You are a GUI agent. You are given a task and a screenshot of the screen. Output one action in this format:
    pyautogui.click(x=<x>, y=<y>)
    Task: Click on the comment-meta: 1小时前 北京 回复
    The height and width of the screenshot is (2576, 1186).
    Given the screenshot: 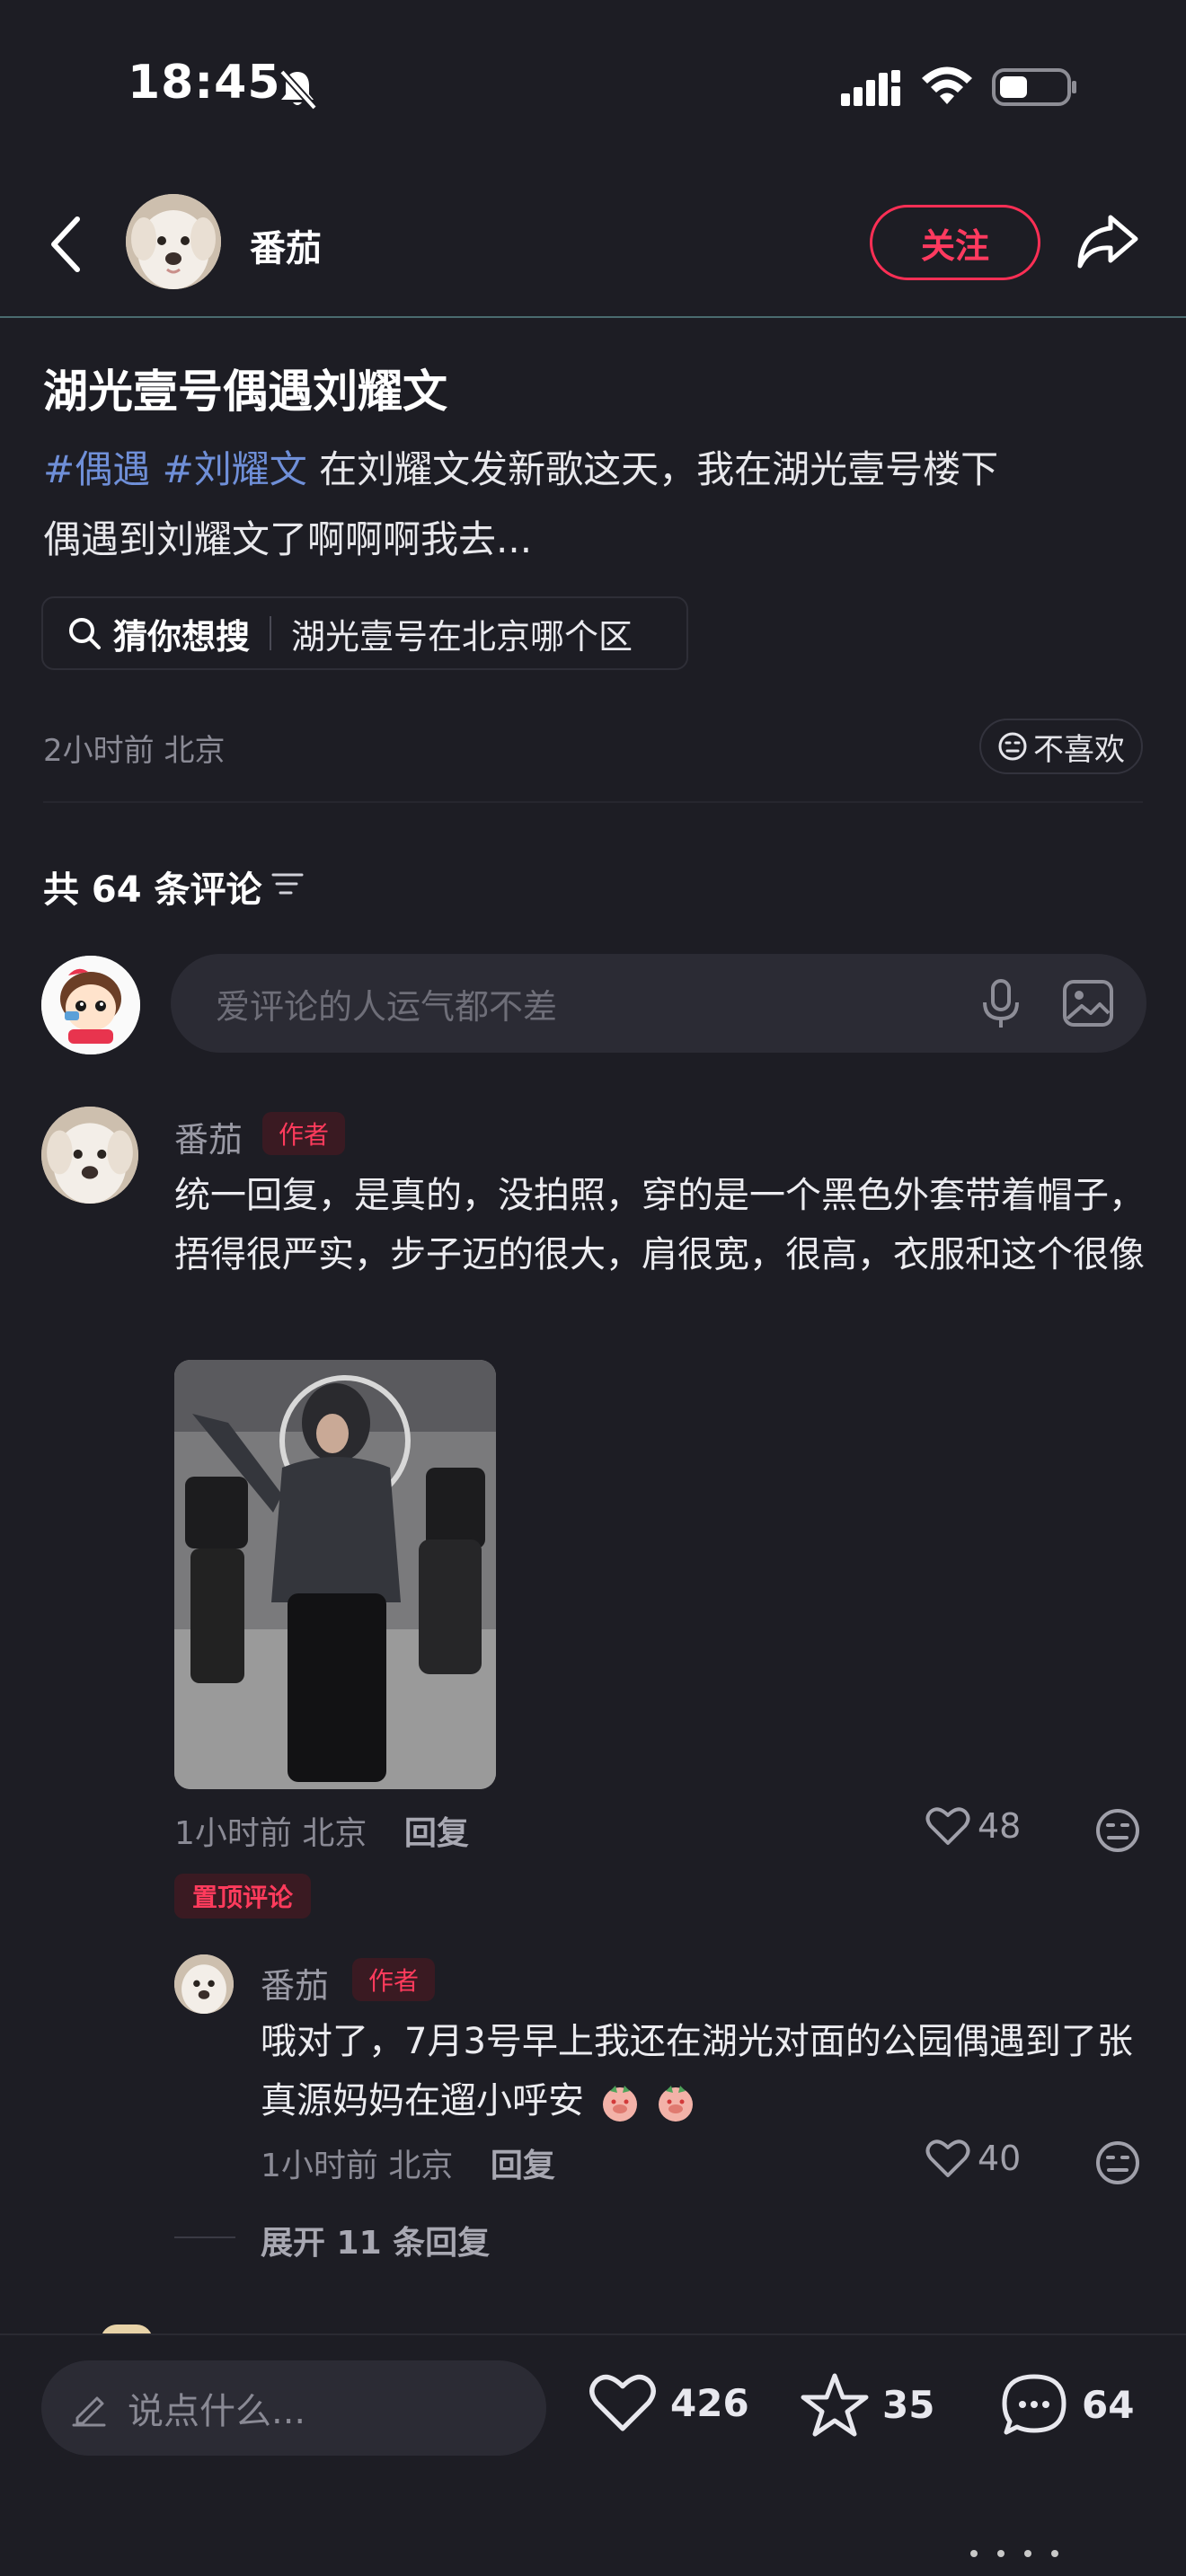 What is the action you would take?
    pyautogui.click(x=321, y=1830)
    